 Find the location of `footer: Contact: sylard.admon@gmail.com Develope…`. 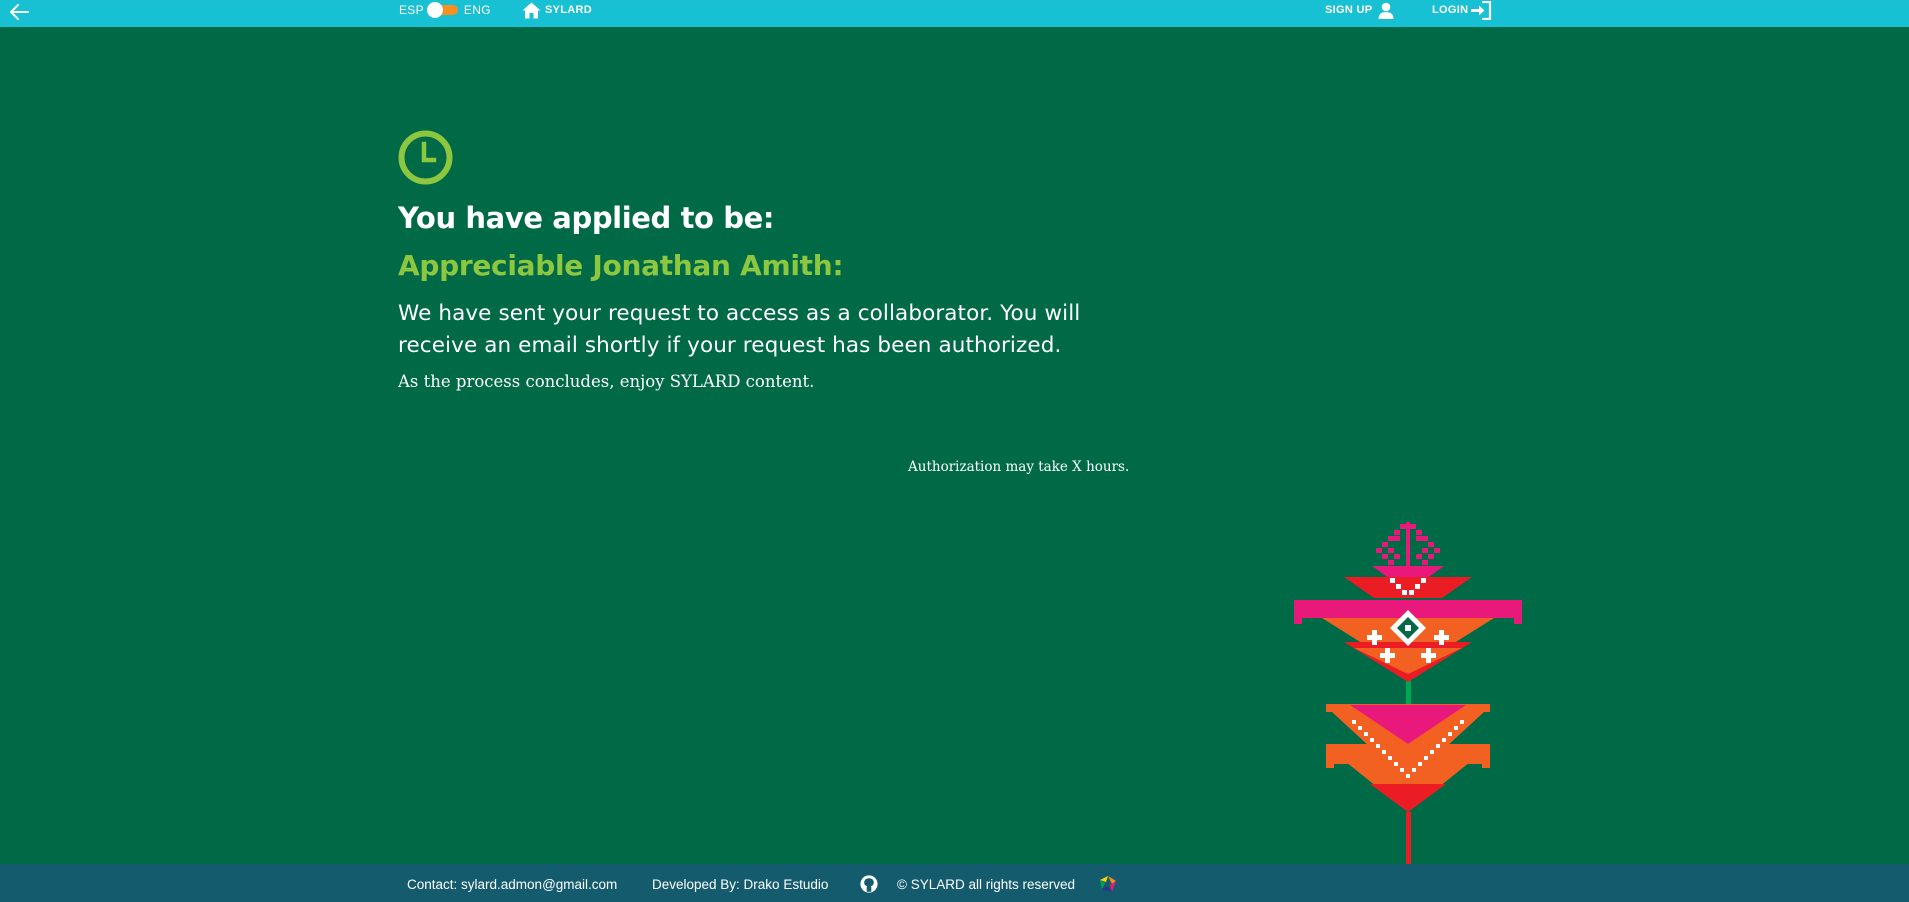

footer: Contact: sylard.admon@gmail.com Develope… is located at coordinates (954, 883).